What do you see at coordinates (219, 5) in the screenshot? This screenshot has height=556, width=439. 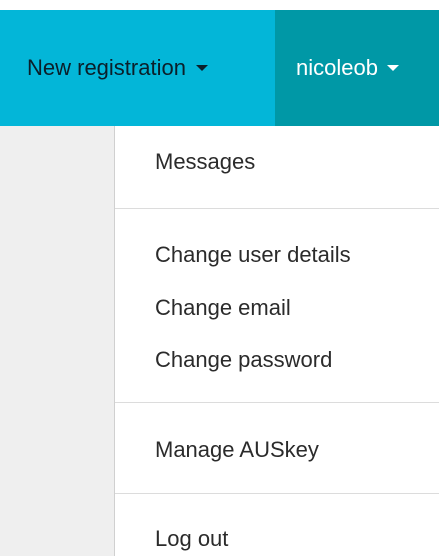 I see `top-strip` at bounding box center [219, 5].